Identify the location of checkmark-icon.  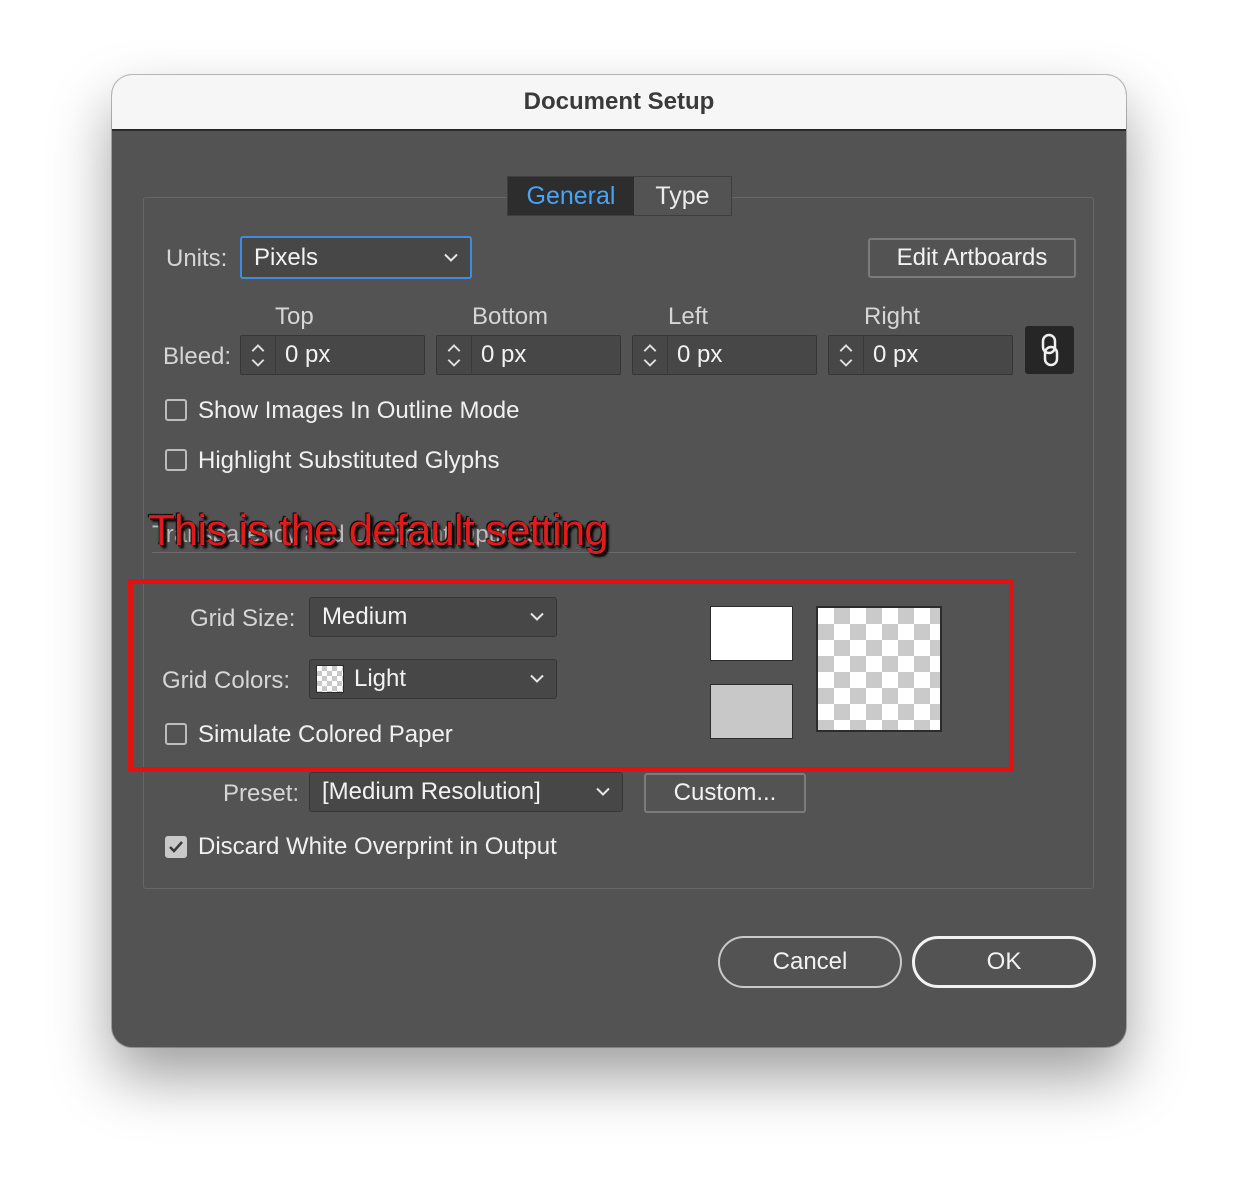
(176, 847).